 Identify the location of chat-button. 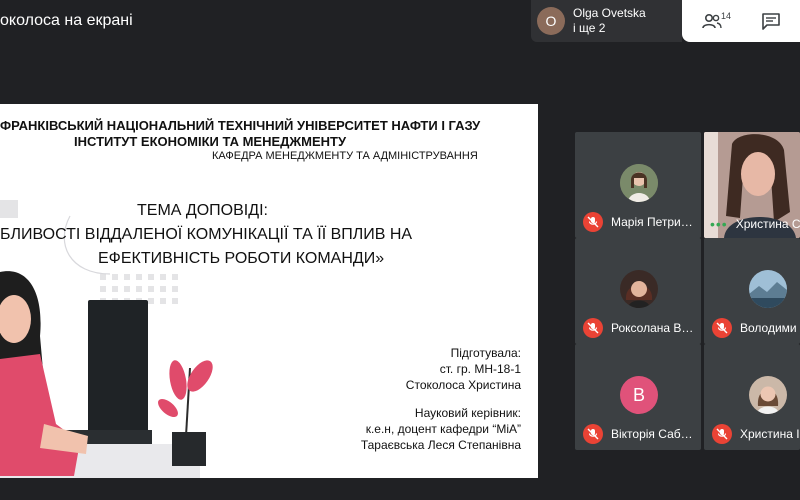
(770, 21).